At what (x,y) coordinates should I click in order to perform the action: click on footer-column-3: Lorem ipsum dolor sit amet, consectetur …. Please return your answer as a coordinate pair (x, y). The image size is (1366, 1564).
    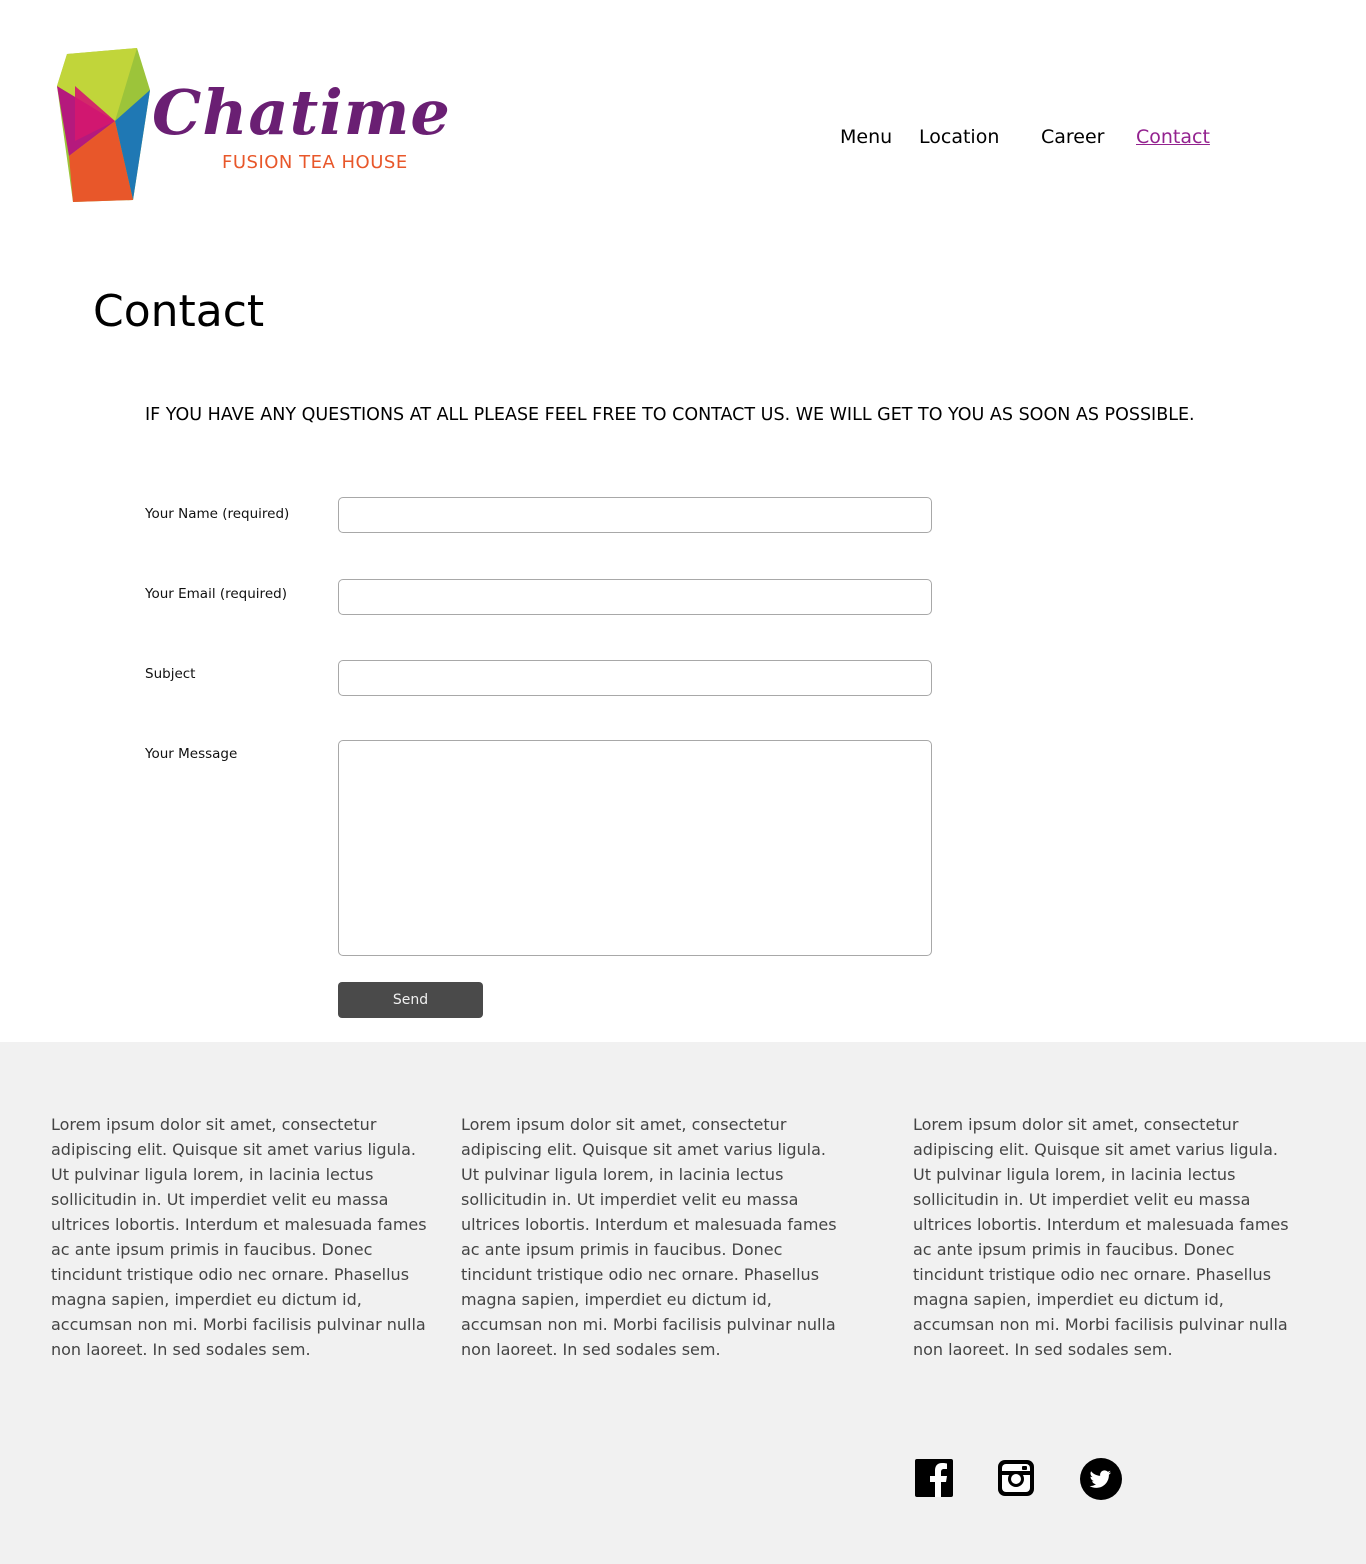
    Looking at the image, I should click on (1101, 1237).